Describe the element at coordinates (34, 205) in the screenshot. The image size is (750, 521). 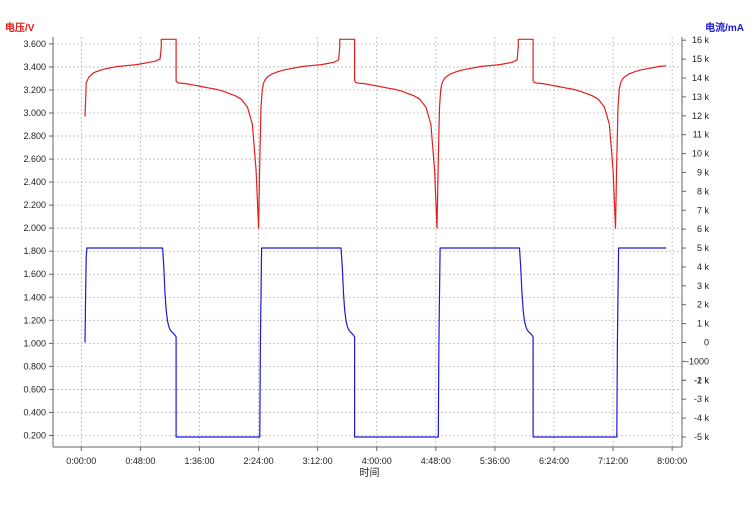
I see `y-left-tick-label: 2.200` at that location.